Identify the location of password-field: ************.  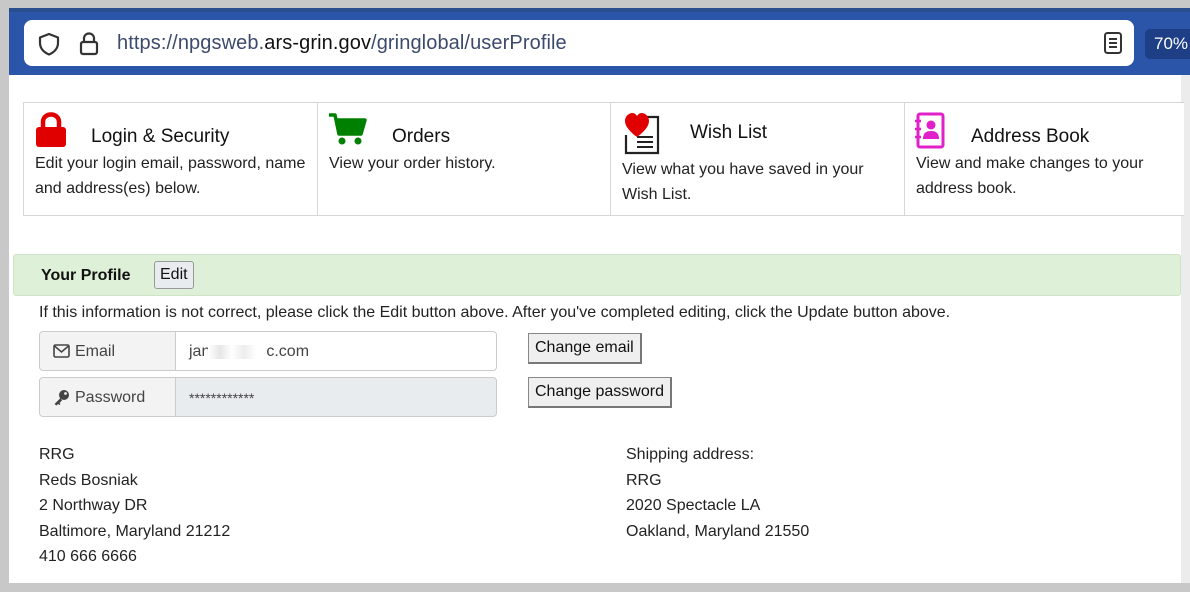
(336, 397).